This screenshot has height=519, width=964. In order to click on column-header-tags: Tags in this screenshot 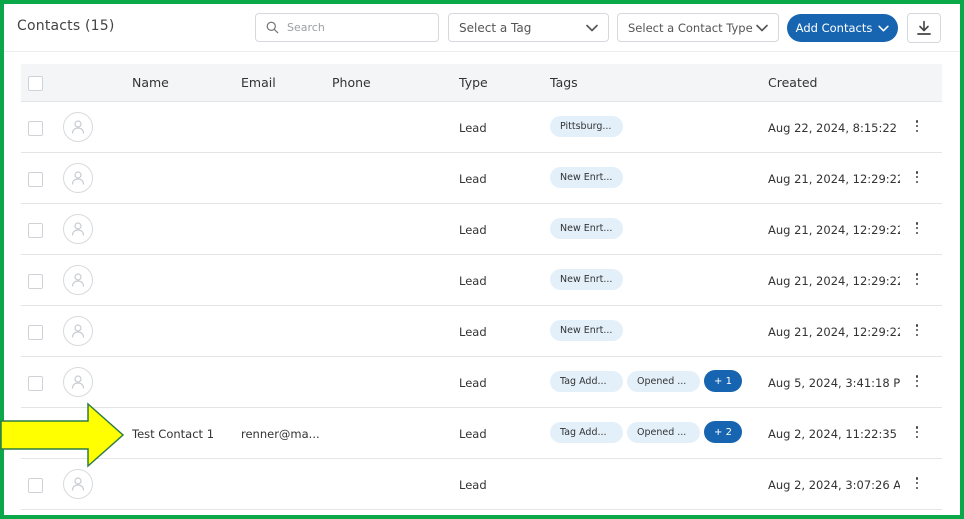, I will do `click(564, 82)`.